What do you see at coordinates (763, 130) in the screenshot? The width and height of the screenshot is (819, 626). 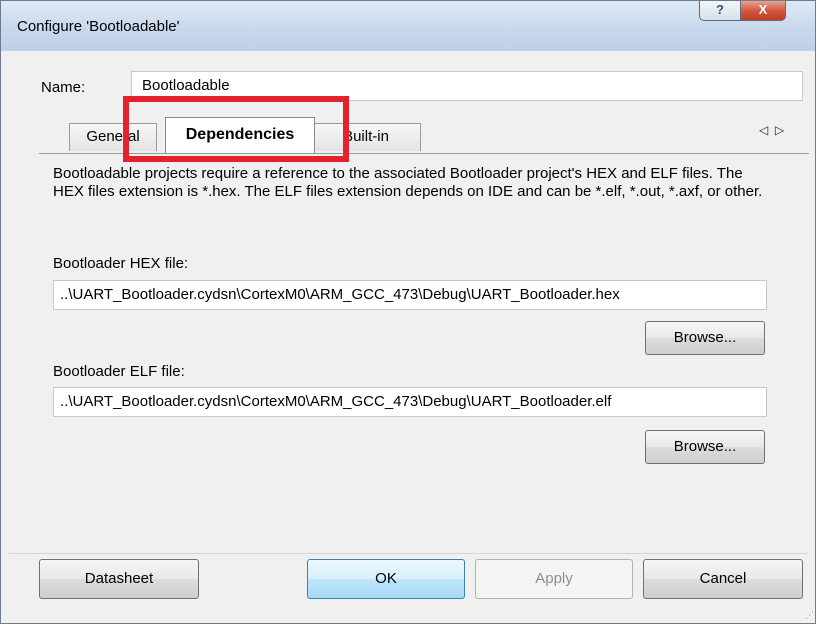 I see `tab-scroll-left-icon: ◁` at bounding box center [763, 130].